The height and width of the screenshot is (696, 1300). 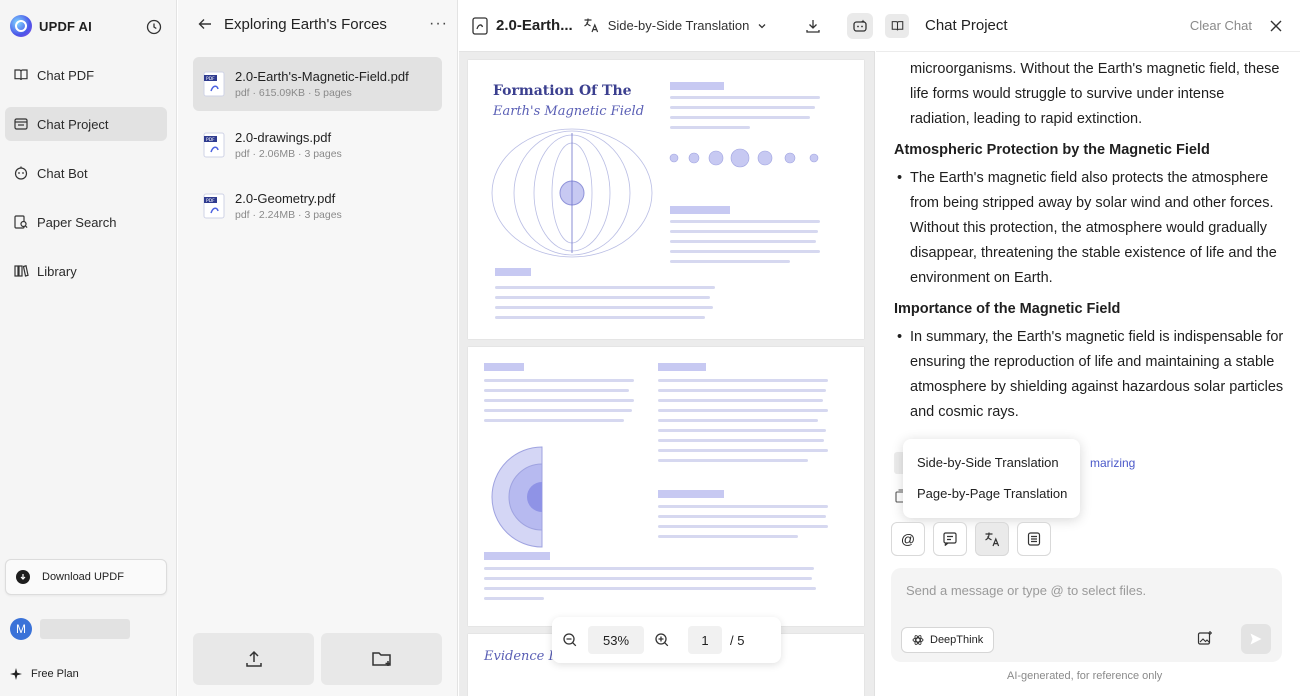 I want to click on at-icon: @, so click(x=908, y=539).